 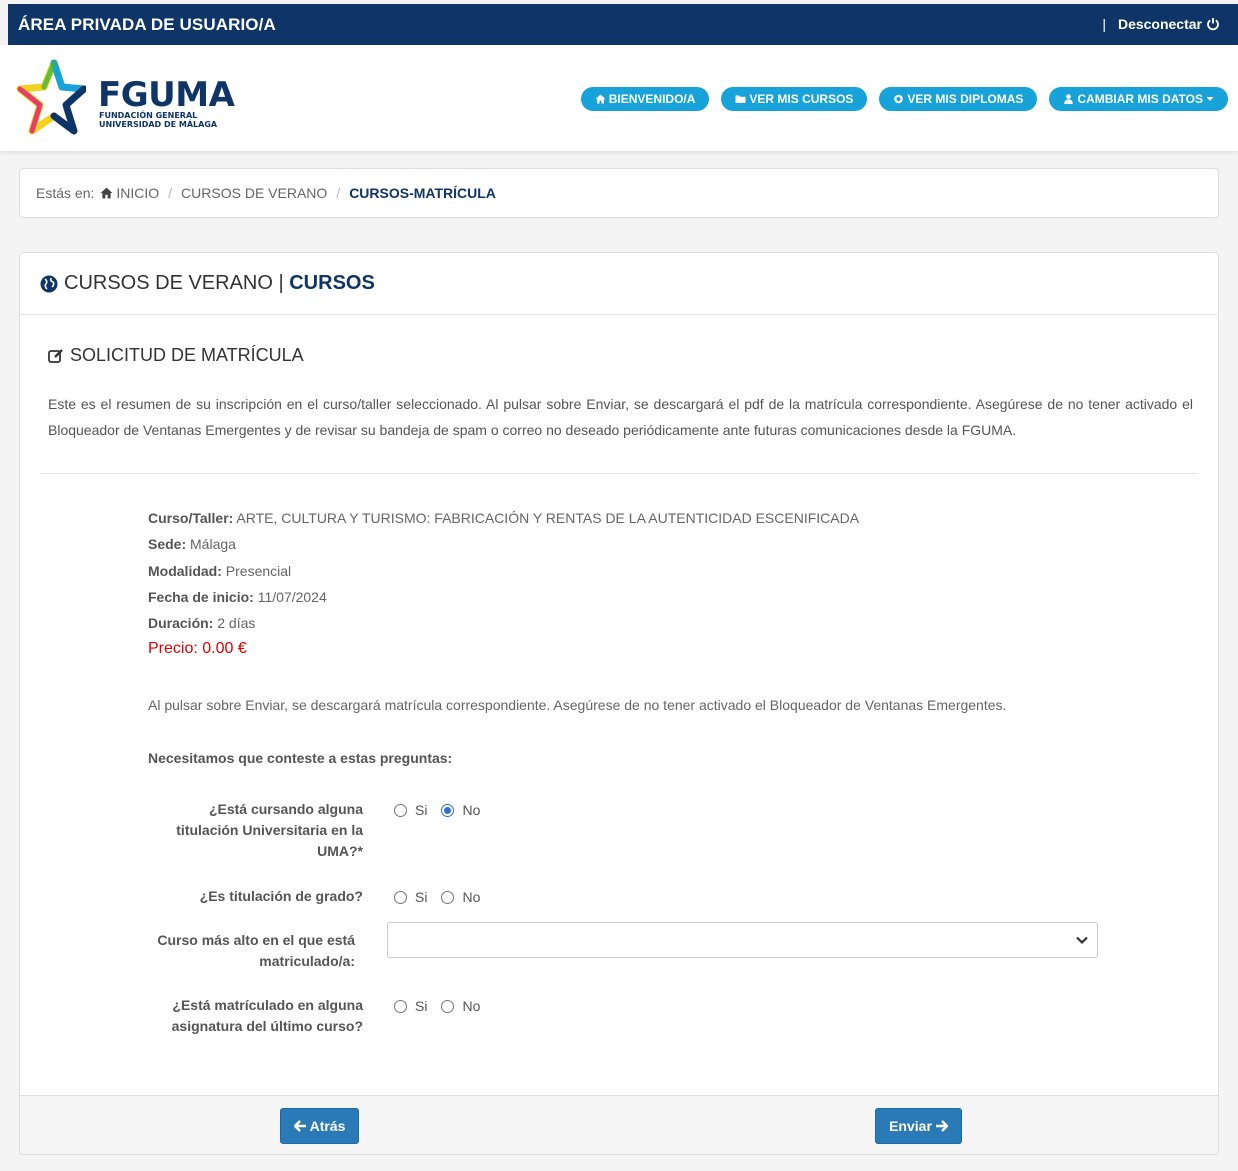 What do you see at coordinates (503, 649) in the screenshot?
I see `summary-price: Precio: 0.00 €` at bounding box center [503, 649].